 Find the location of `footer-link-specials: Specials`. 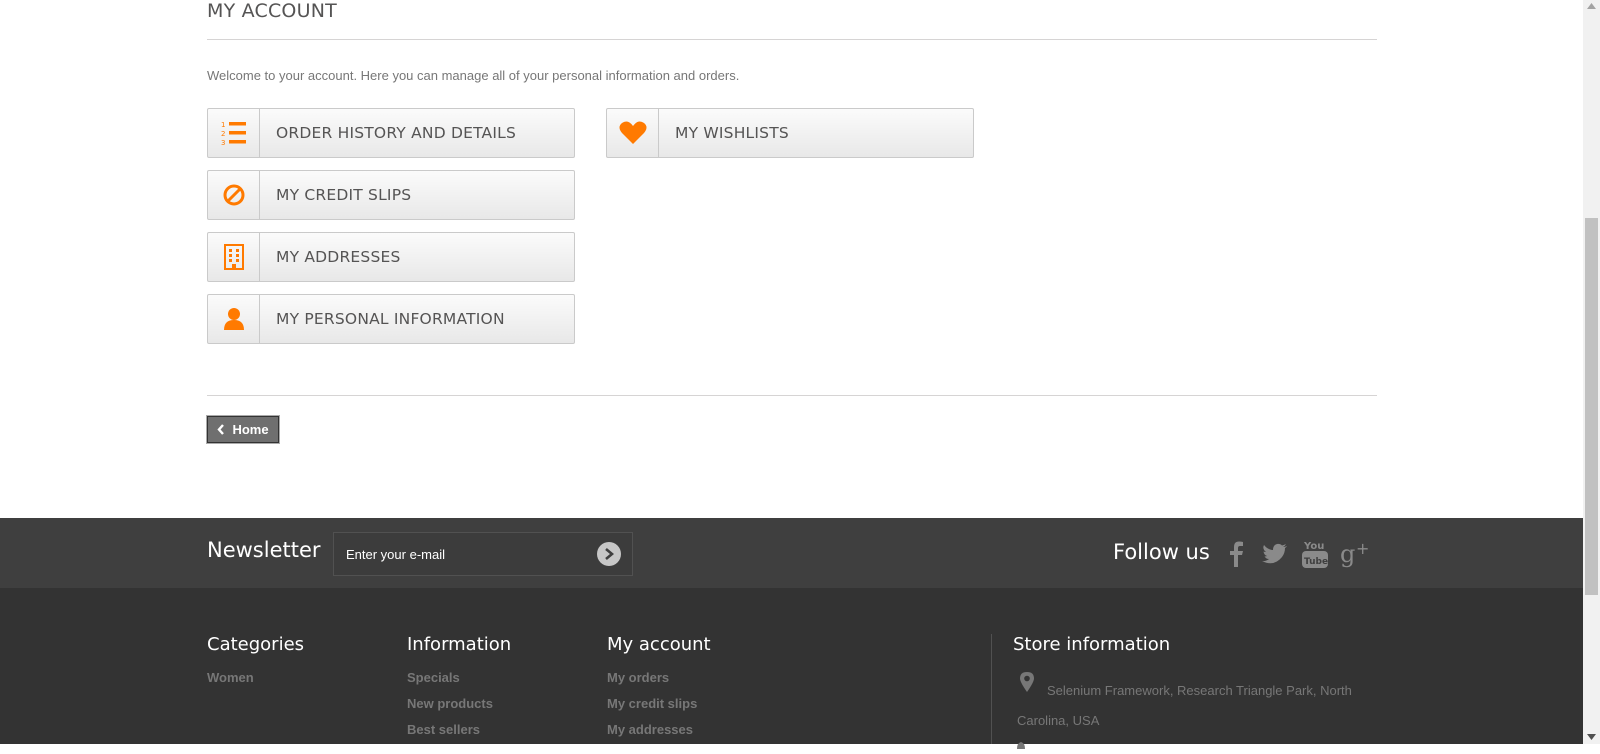

footer-link-specials: Specials is located at coordinates (433, 677).